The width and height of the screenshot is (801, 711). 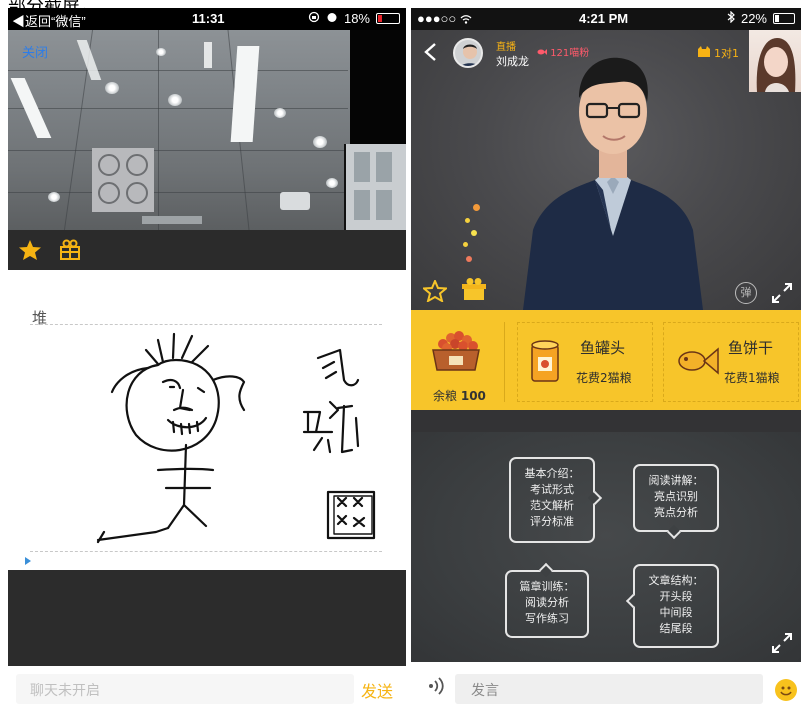 What do you see at coordinates (377, 690) in the screenshot?
I see `send-button: 发送` at bounding box center [377, 690].